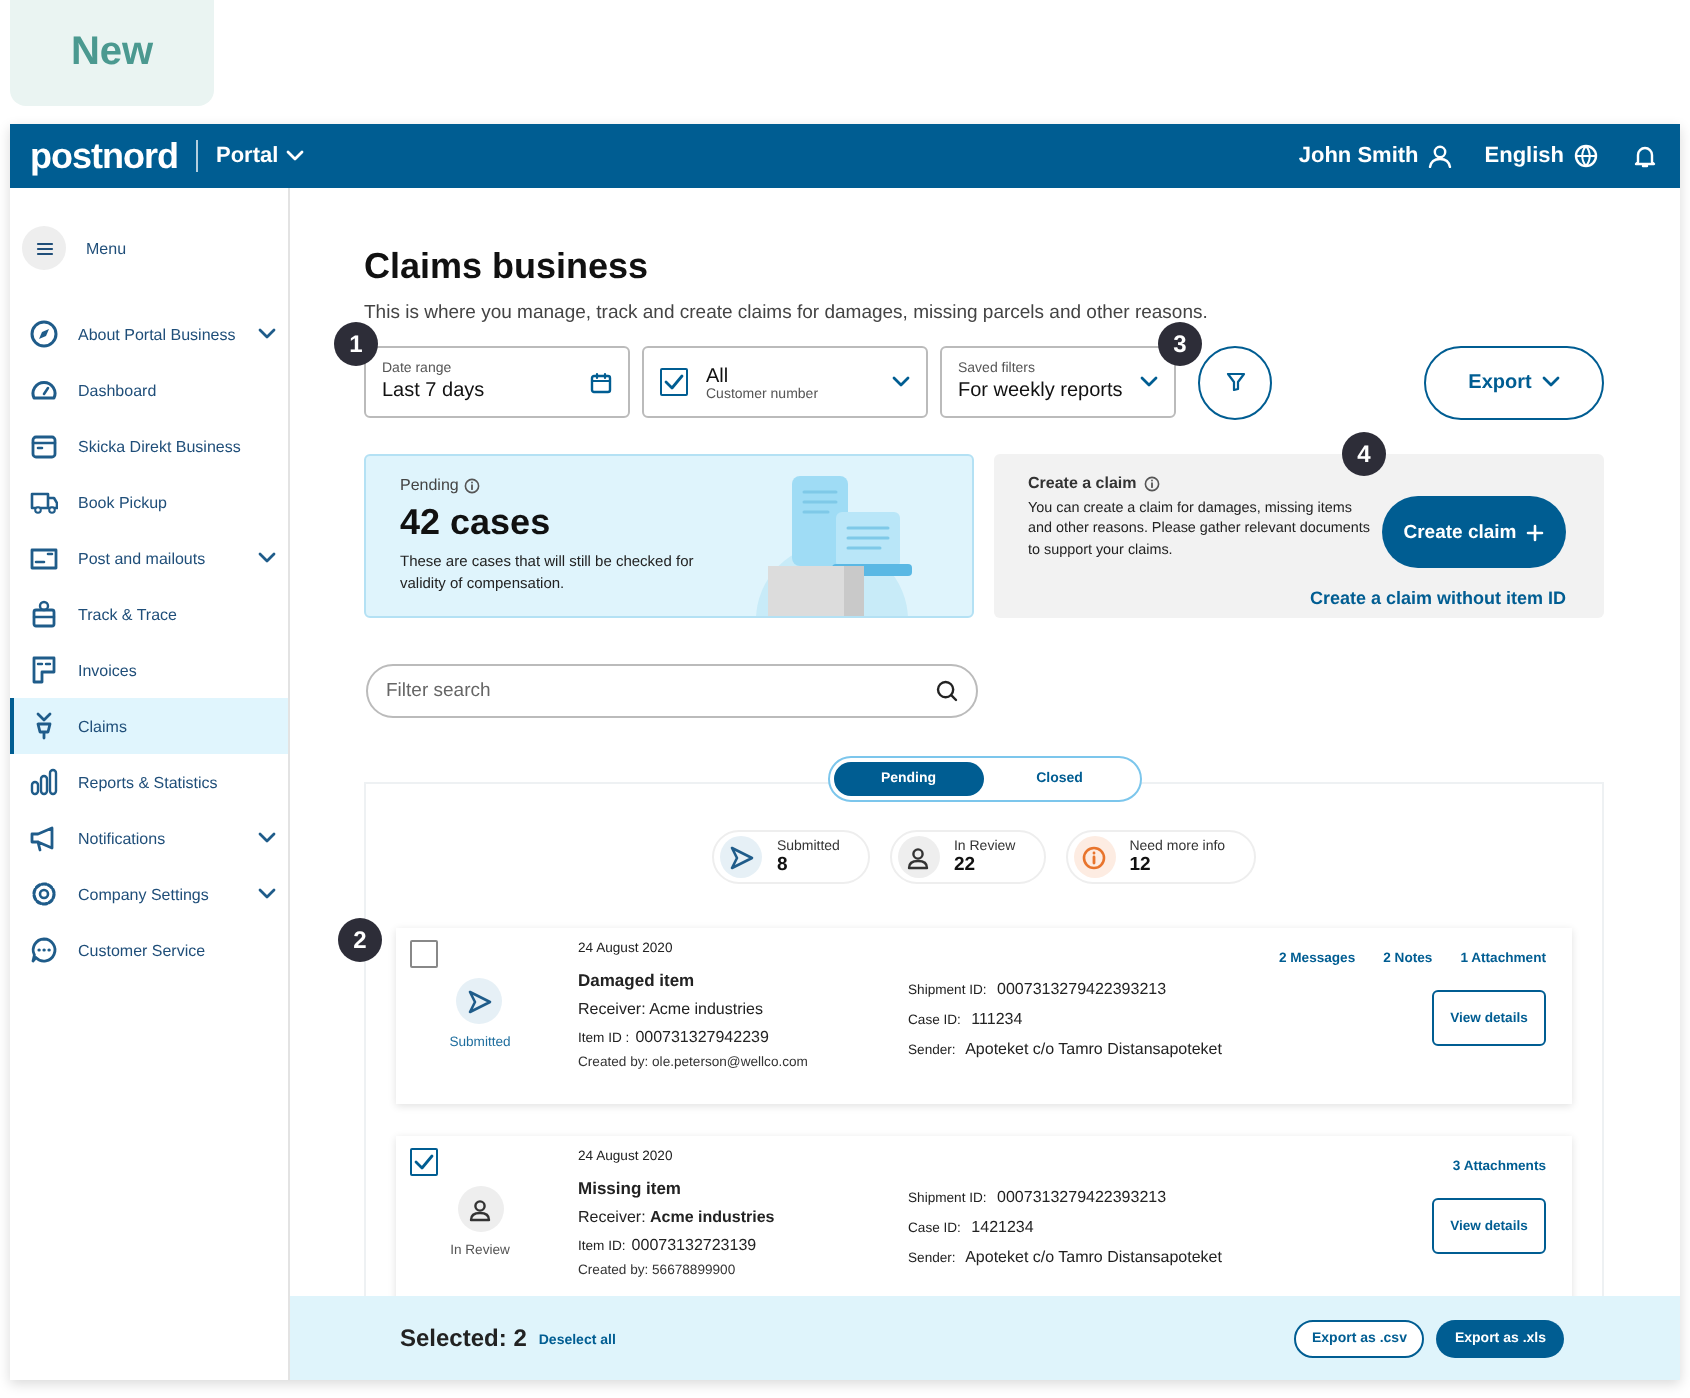  I want to click on sidebar-item: Notifications, so click(149, 838).